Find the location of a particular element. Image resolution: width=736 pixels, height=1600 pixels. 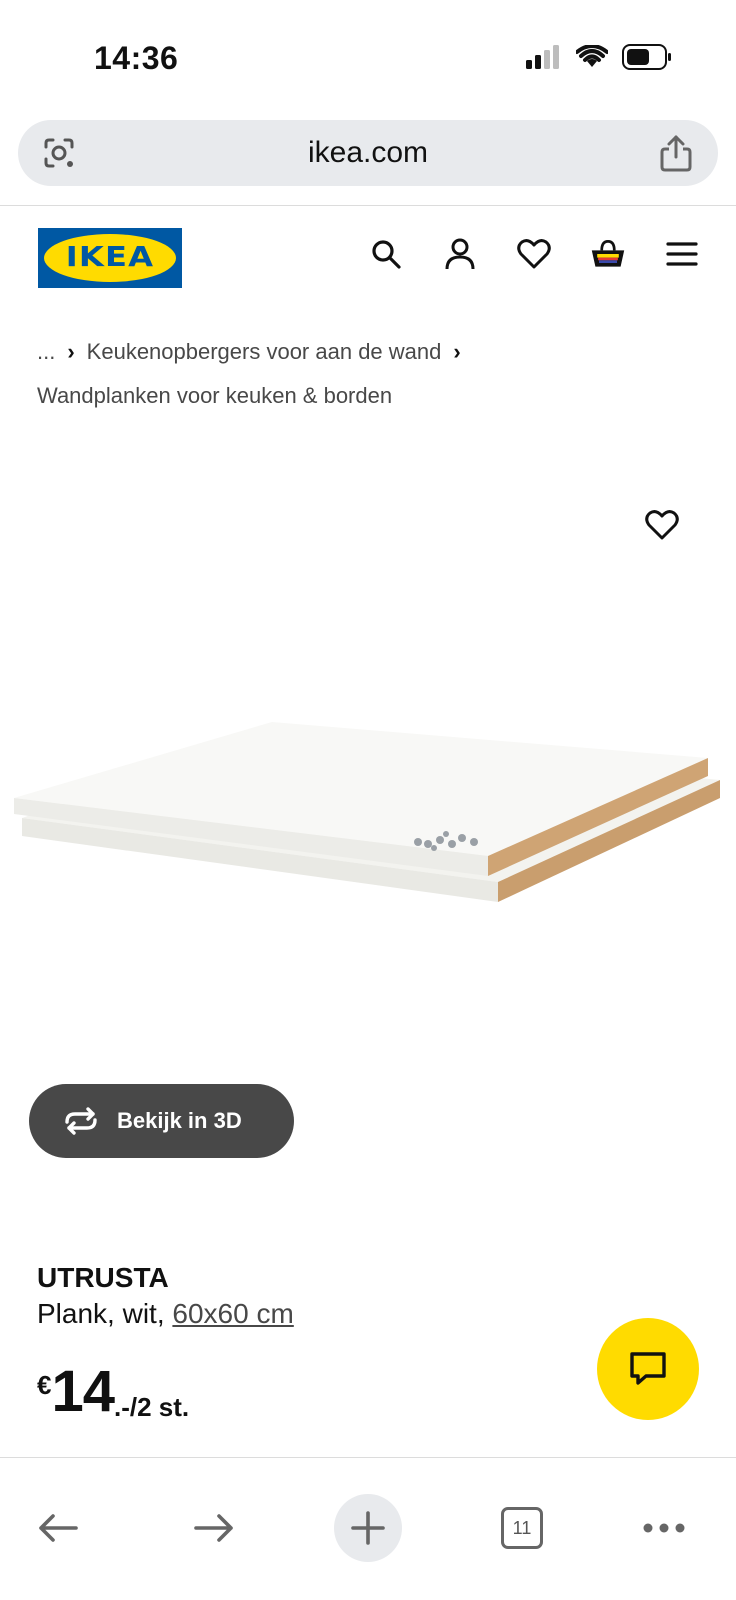

status-icons is located at coordinates (599, 57).